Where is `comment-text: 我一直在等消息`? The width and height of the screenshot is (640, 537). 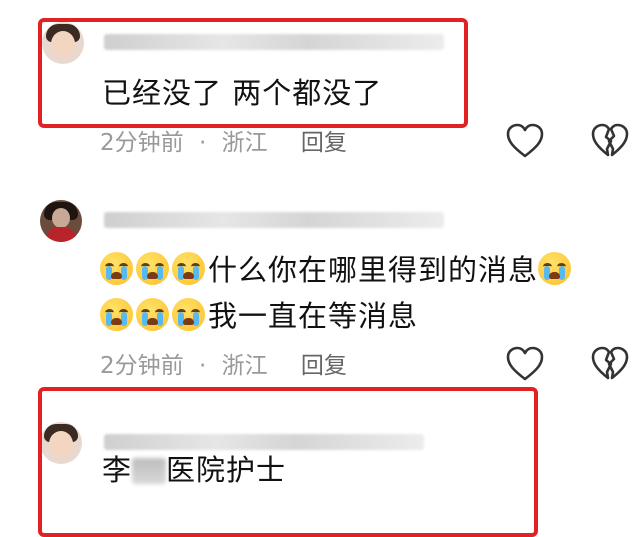
comment-text: 我一直在等消息 is located at coordinates (313, 316).